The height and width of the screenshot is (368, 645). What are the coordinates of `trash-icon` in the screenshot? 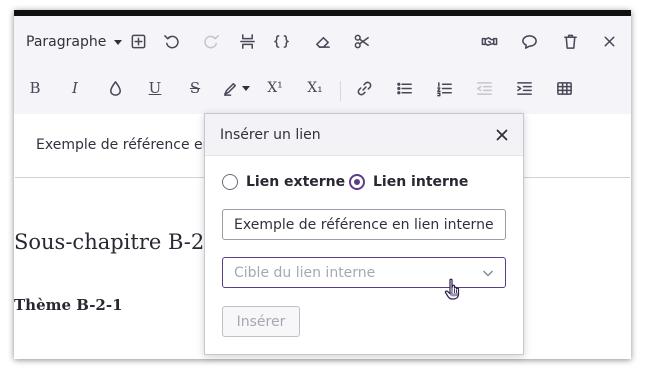 It's located at (570, 41).